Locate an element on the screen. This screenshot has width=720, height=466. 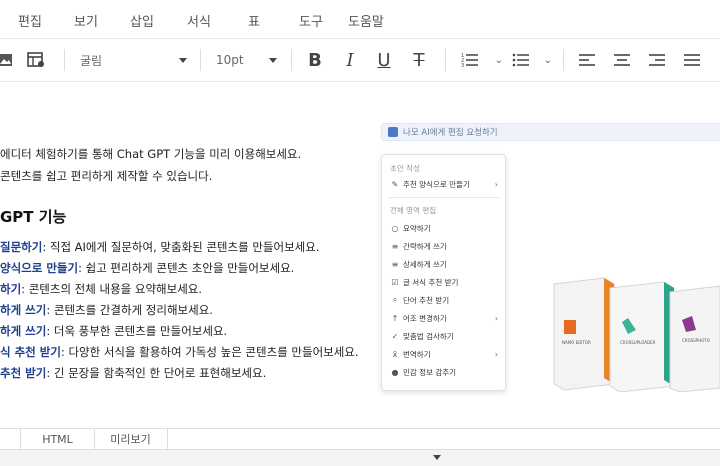
tab-html: HTML is located at coordinates (57, 439).